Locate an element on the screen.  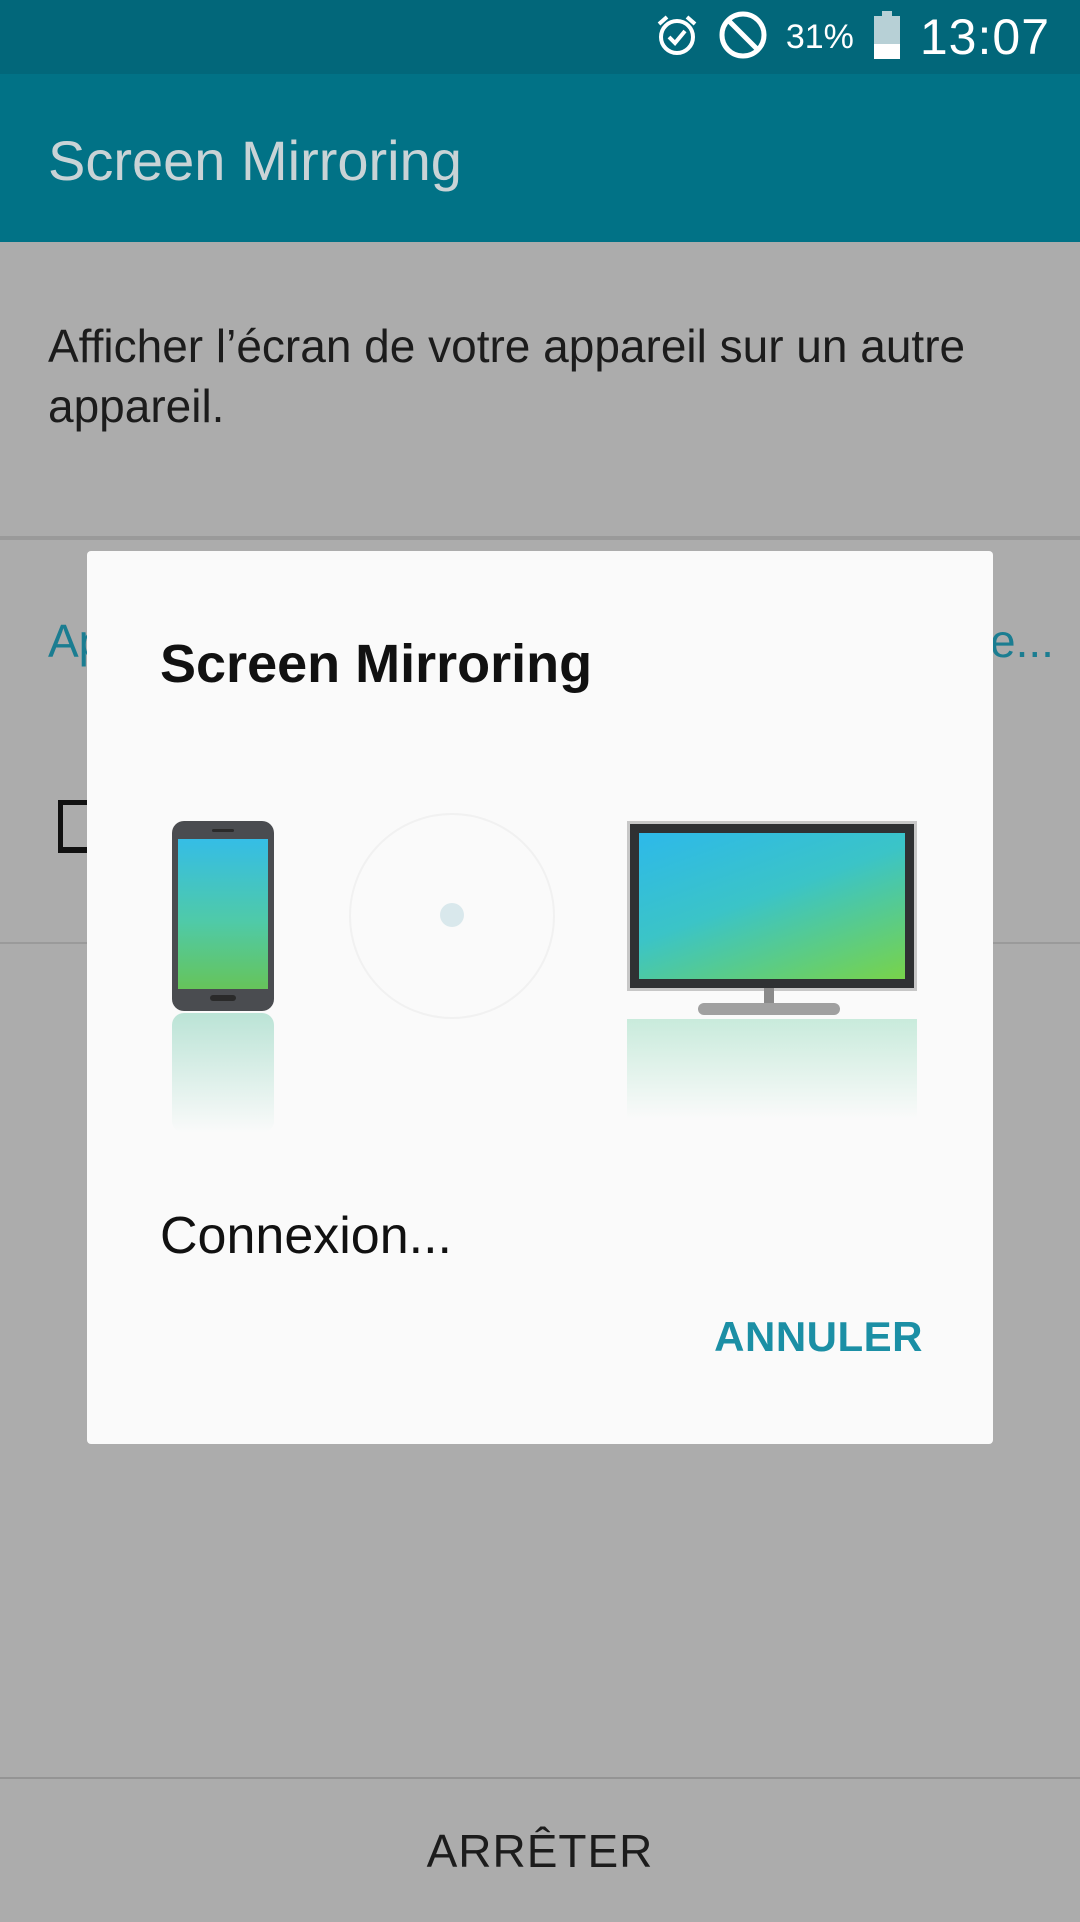
phone-home-button is located at coordinates (223, 998).